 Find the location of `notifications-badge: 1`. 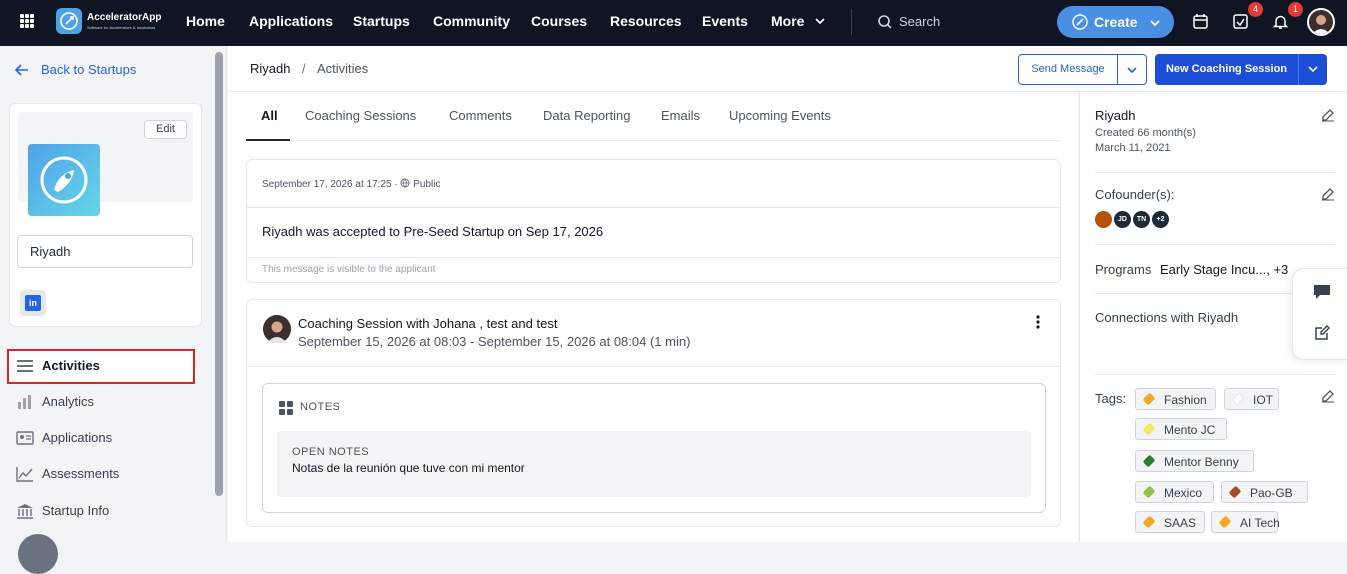

notifications-badge: 1 is located at coordinates (1295, 9).